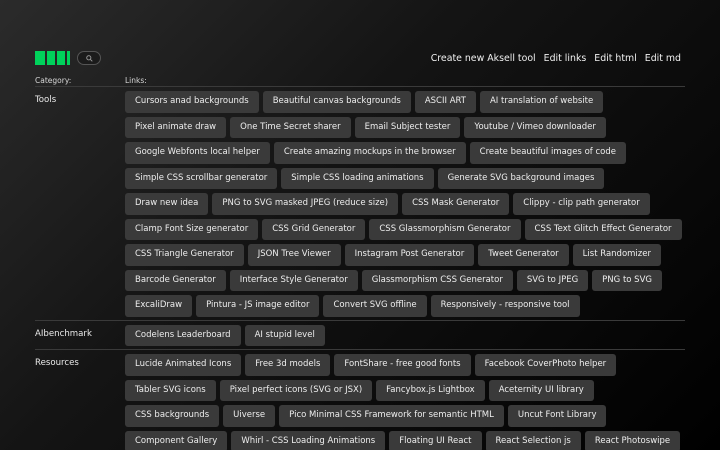 The height and width of the screenshot is (450, 720). What do you see at coordinates (445, 102) in the screenshot?
I see `link-button: ASCII ART` at bounding box center [445, 102].